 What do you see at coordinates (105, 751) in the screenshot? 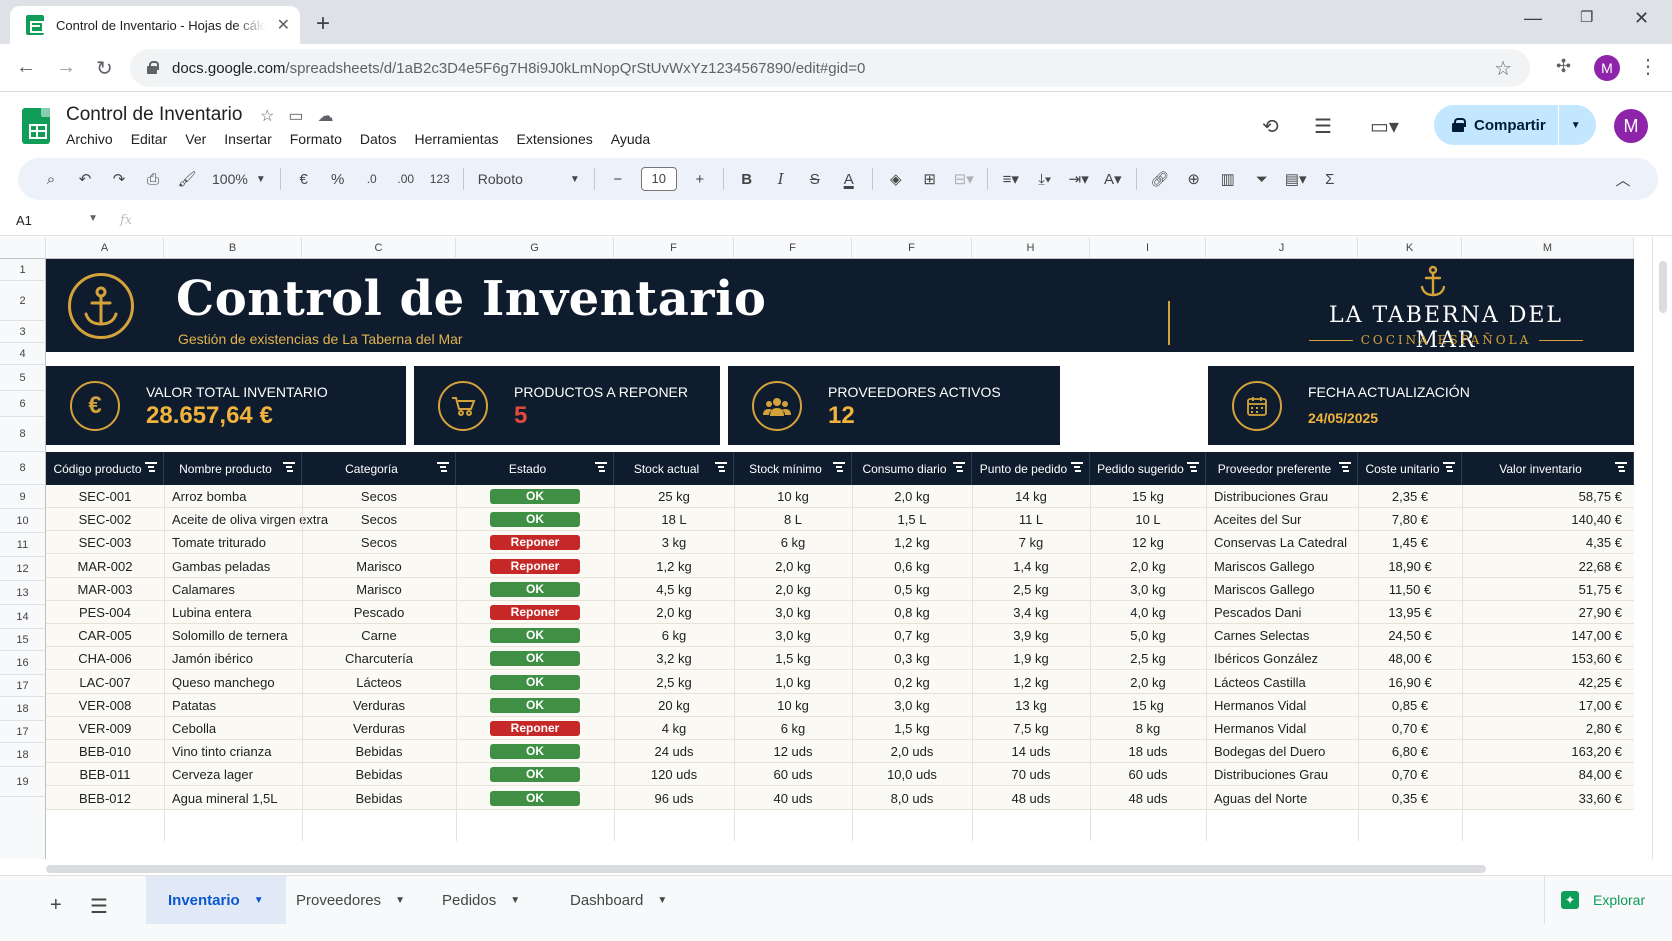
I see `table-cell: BEB-010` at bounding box center [105, 751].